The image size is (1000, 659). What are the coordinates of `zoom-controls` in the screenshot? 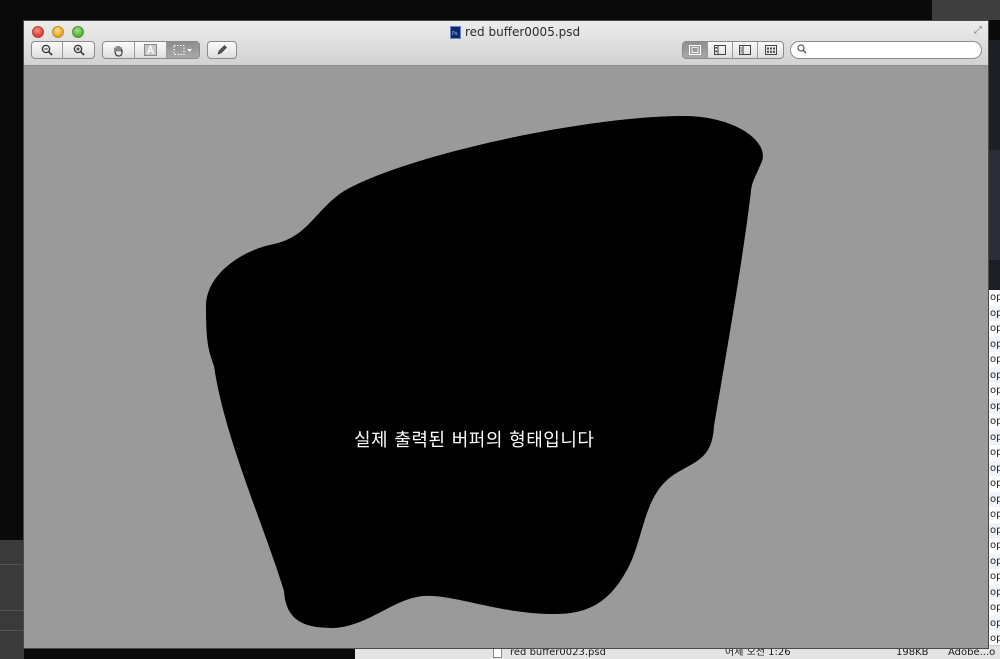 It's located at (63, 50).